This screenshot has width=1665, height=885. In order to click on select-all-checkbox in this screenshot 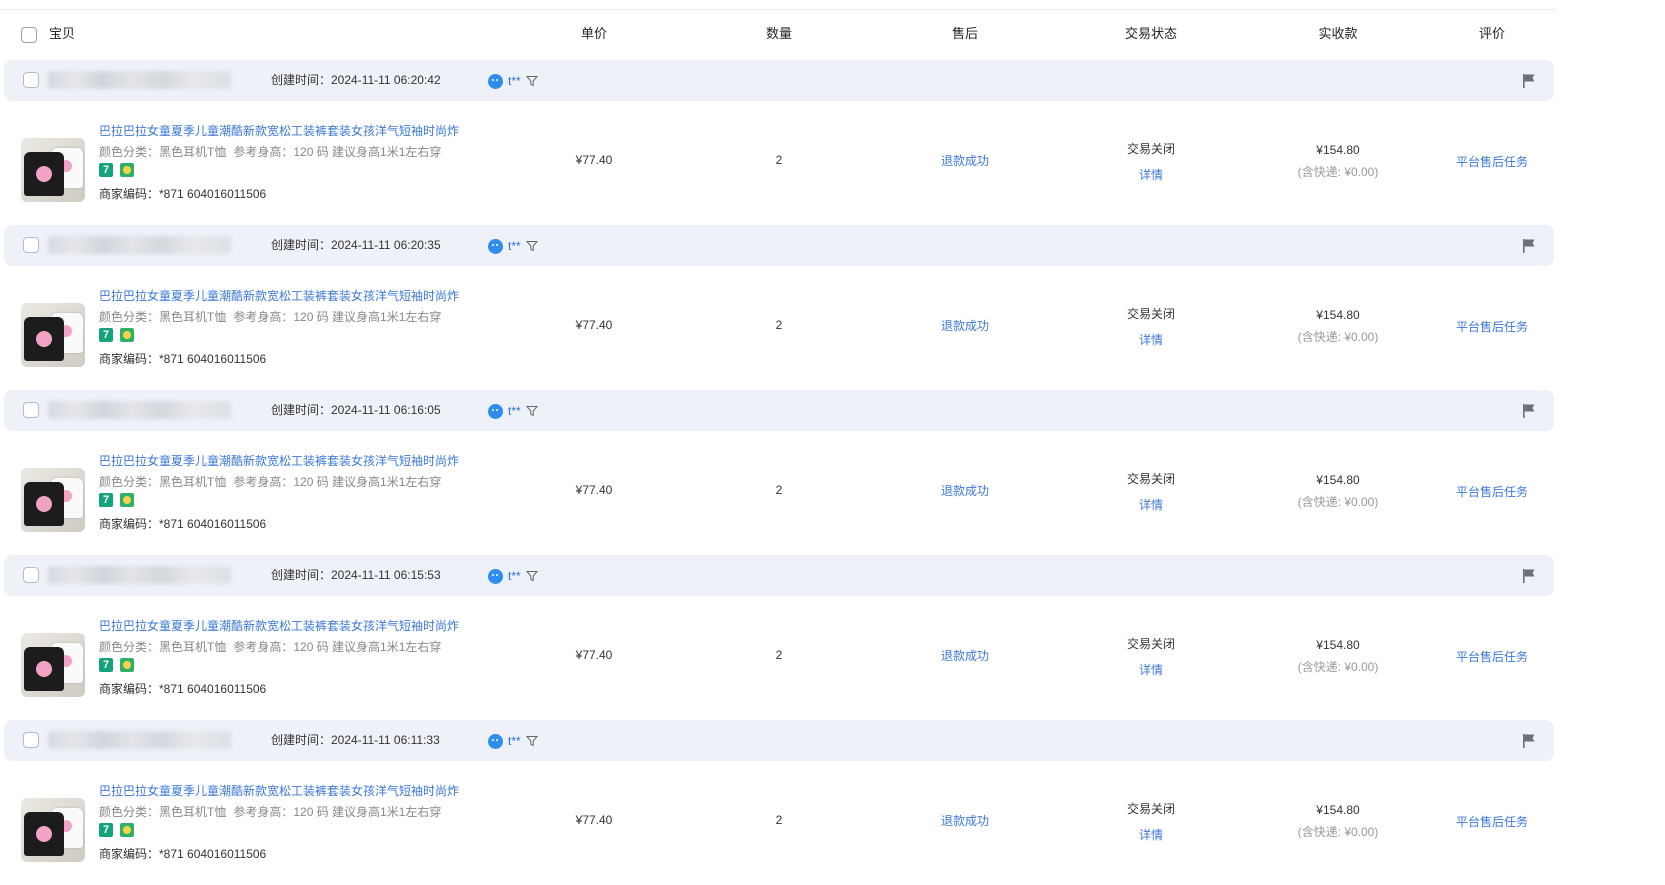, I will do `click(29, 35)`.